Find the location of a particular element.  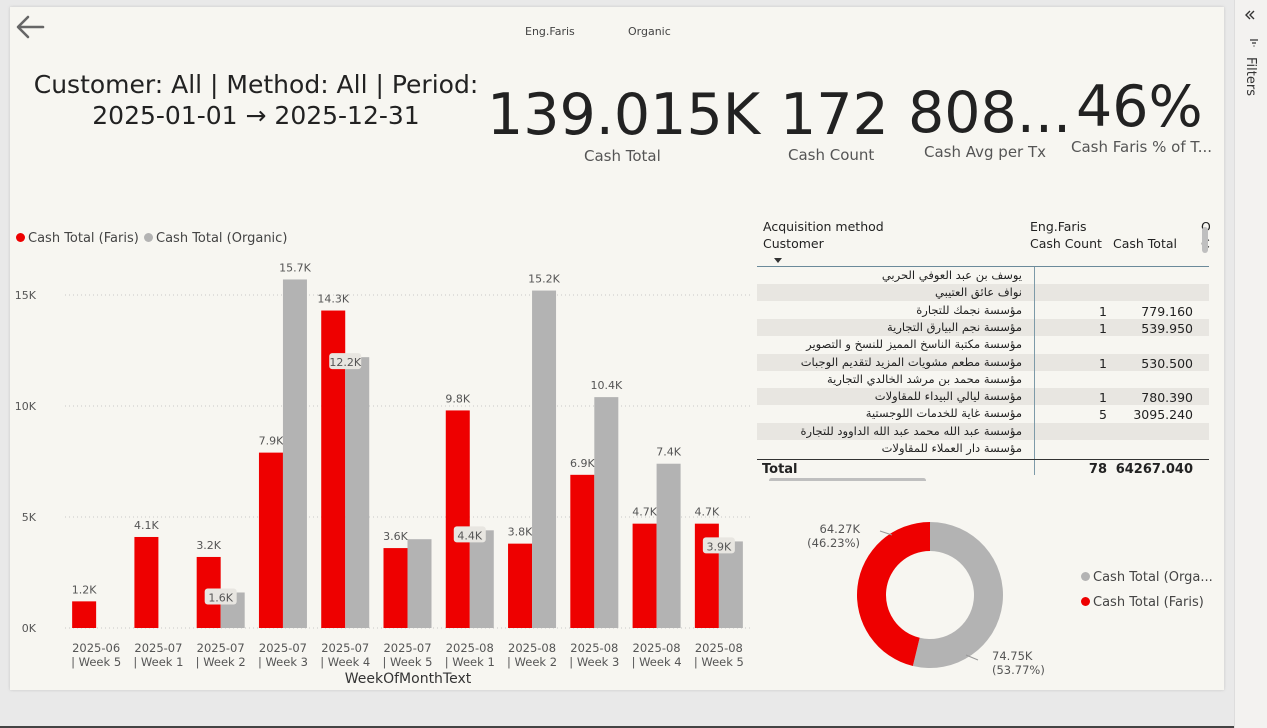

kpi-cash-total-label: Cash Total is located at coordinates (622, 156).